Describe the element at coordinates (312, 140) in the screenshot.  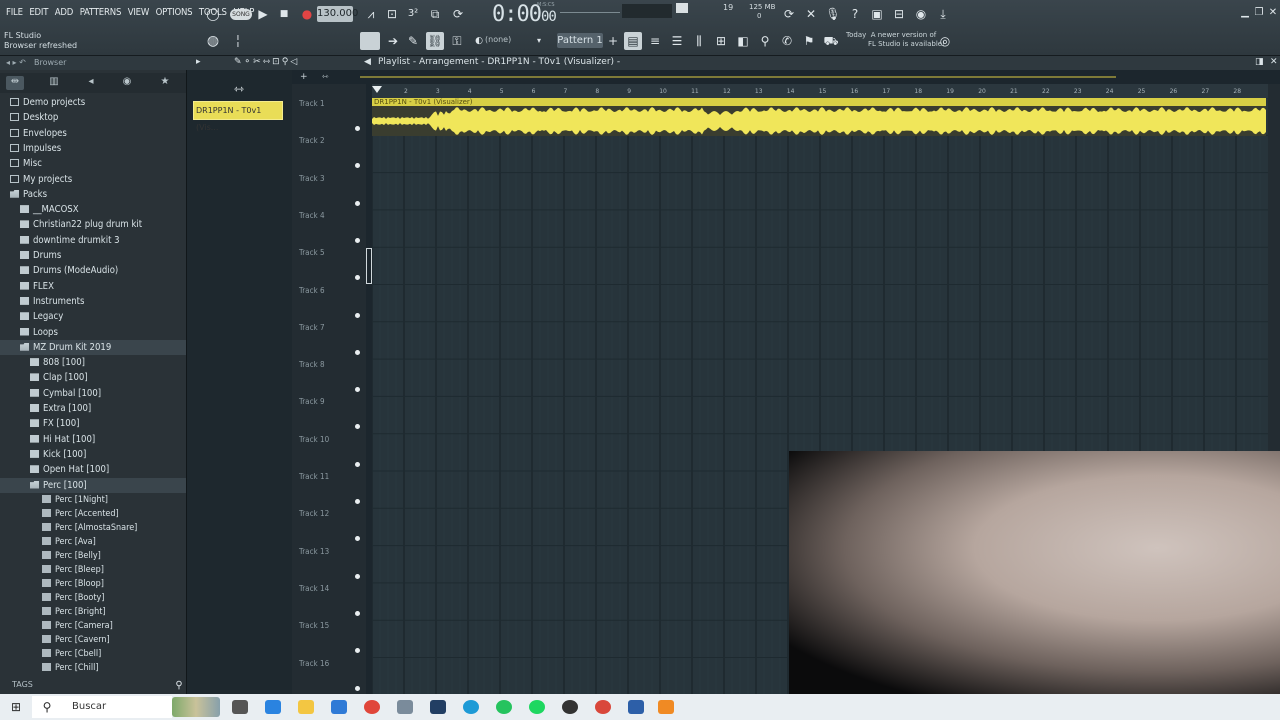
I see `track-name: Track 2` at that location.